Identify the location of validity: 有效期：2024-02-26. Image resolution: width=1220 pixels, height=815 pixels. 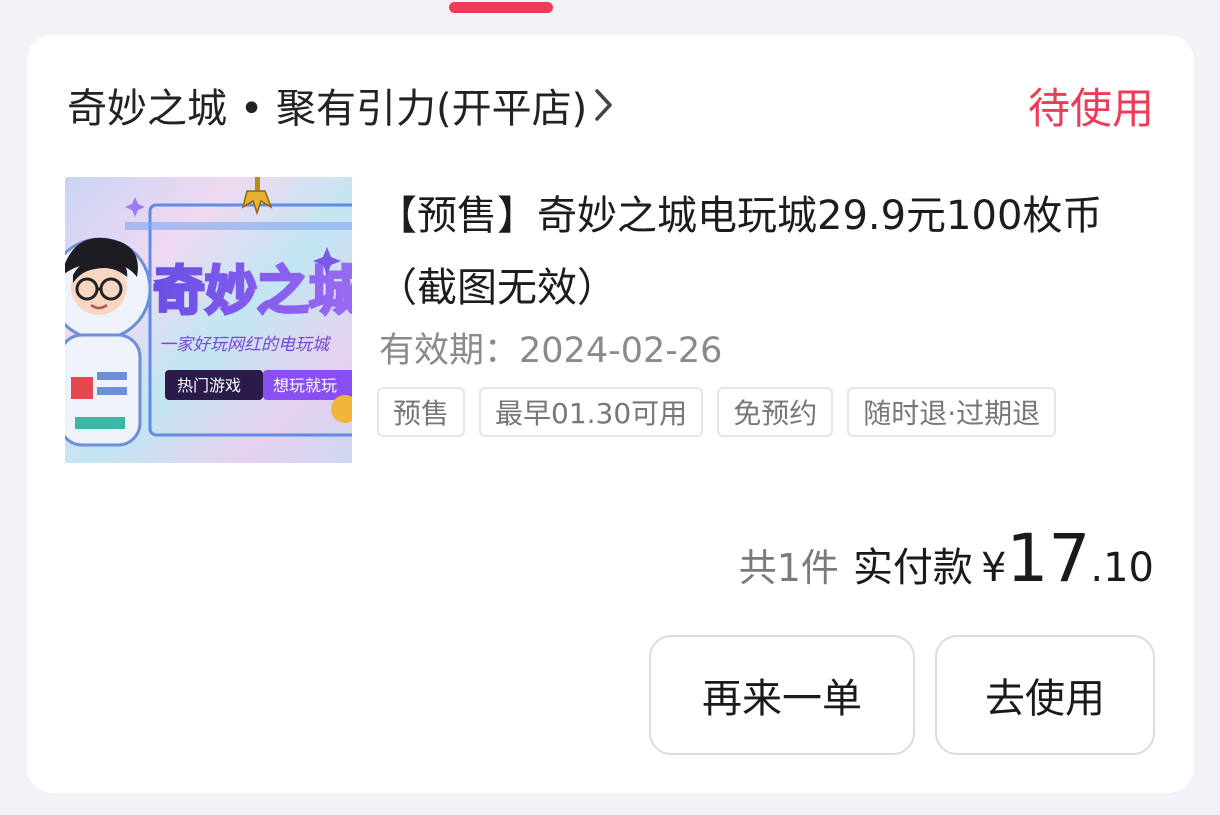
(550, 347).